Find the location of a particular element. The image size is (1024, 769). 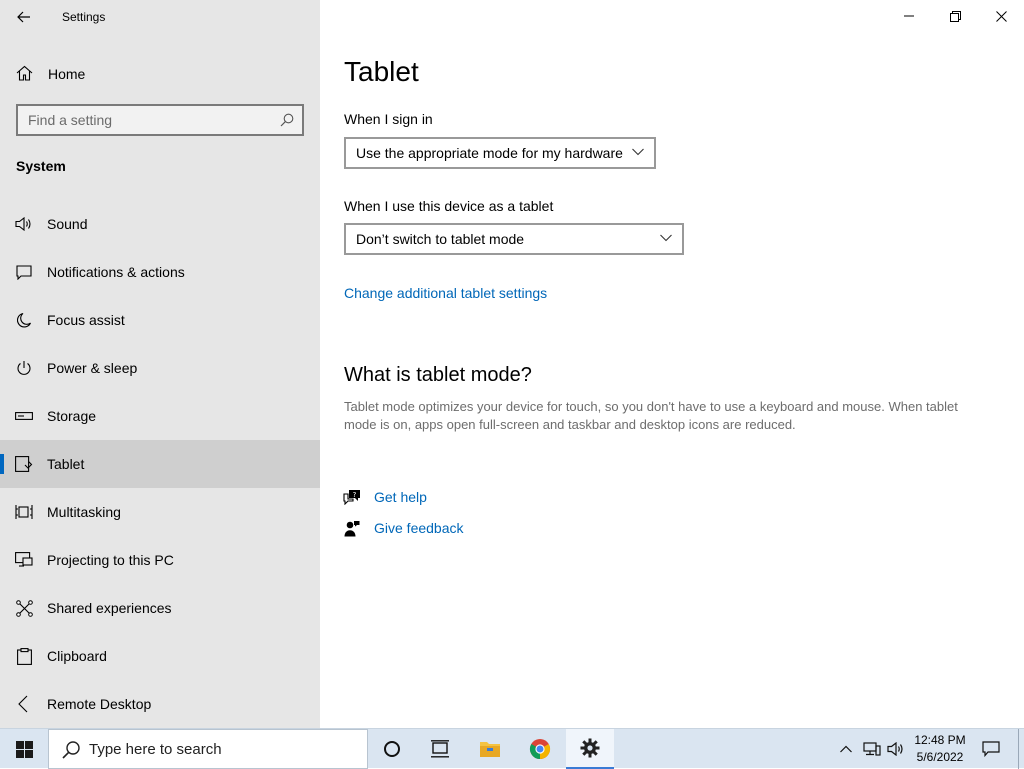

sidebar-item-remote-desktop: Remote Desktop is located at coordinates (160, 704).